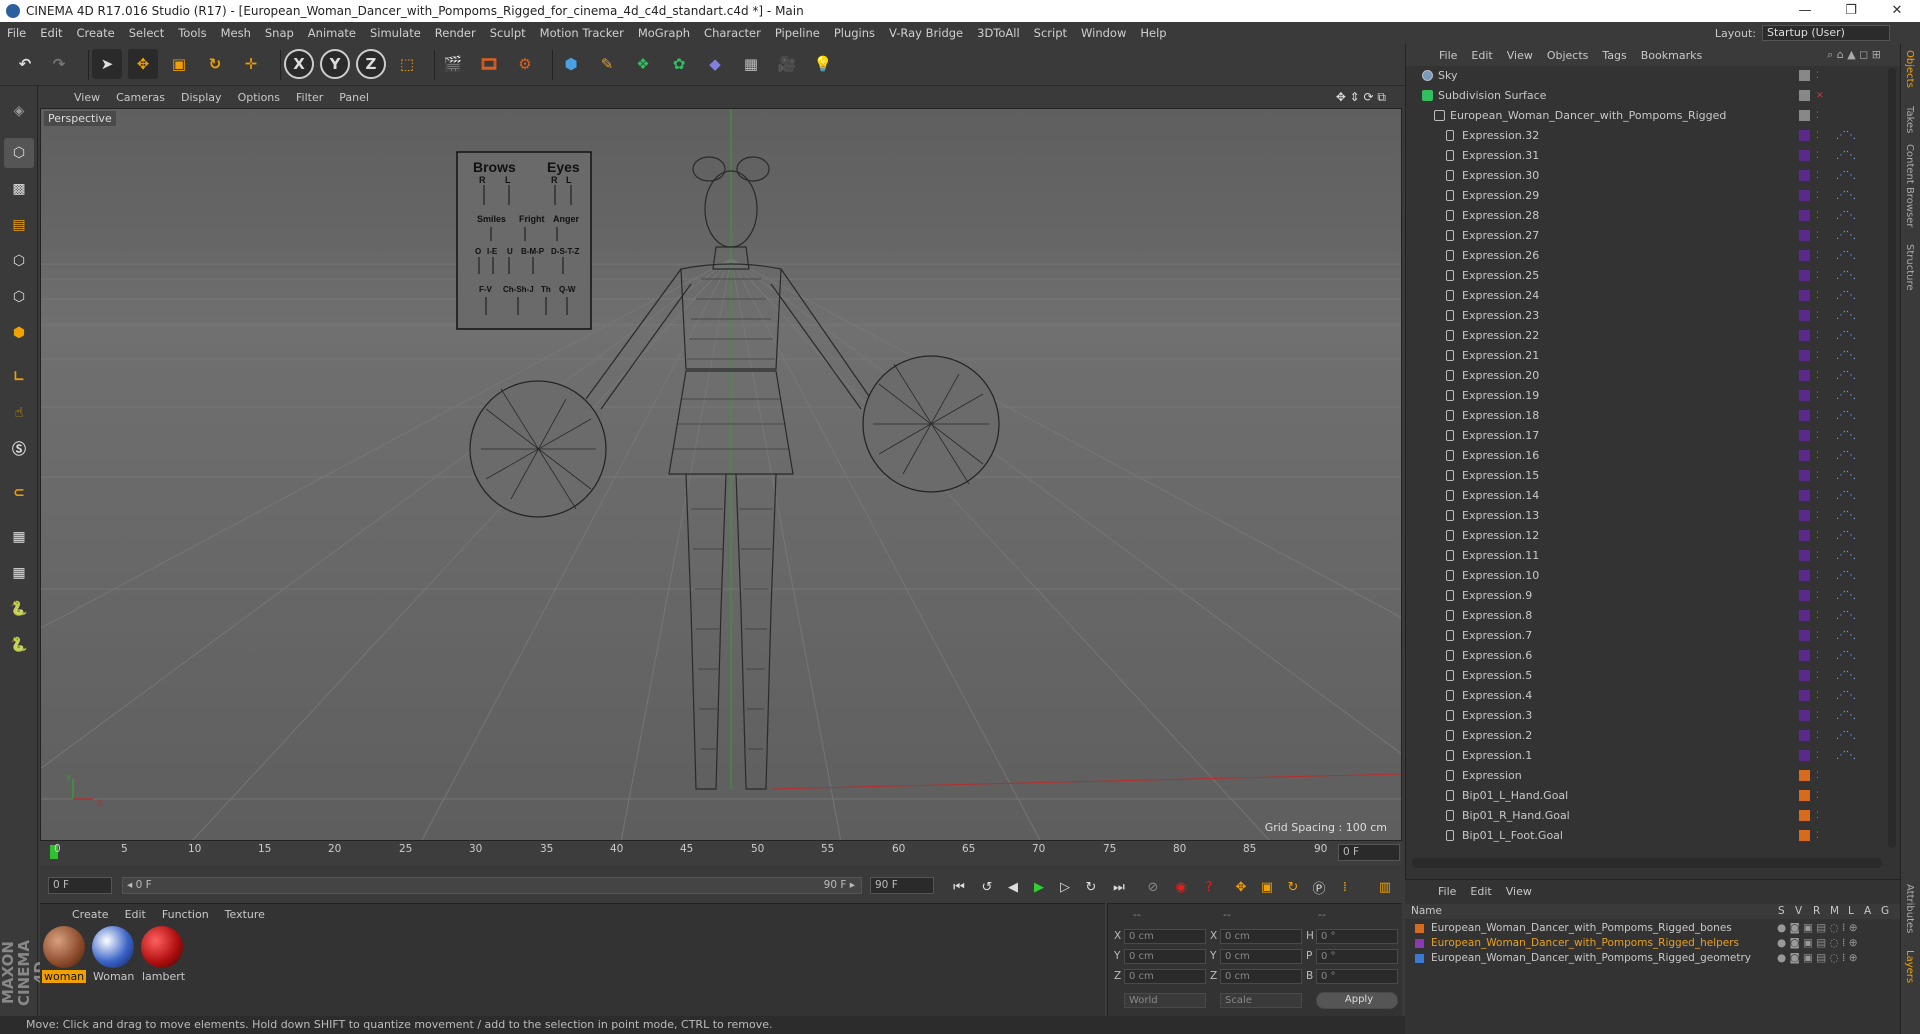 The width and height of the screenshot is (1920, 1034). What do you see at coordinates (1647, 863) in the screenshot?
I see `object-horizontal-scrollbar` at bounding box center [1647, 863].